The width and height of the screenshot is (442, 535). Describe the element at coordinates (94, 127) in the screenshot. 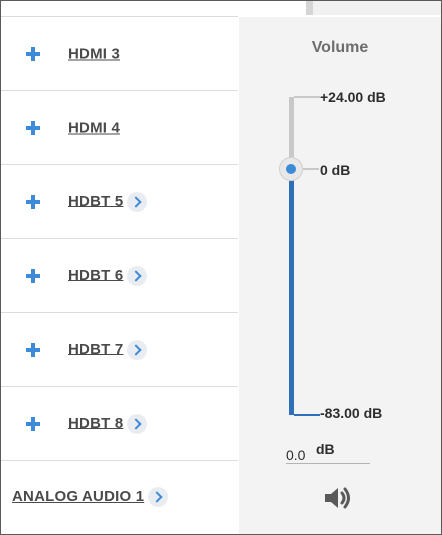

I see `input-link: HDMI 4` at that location.